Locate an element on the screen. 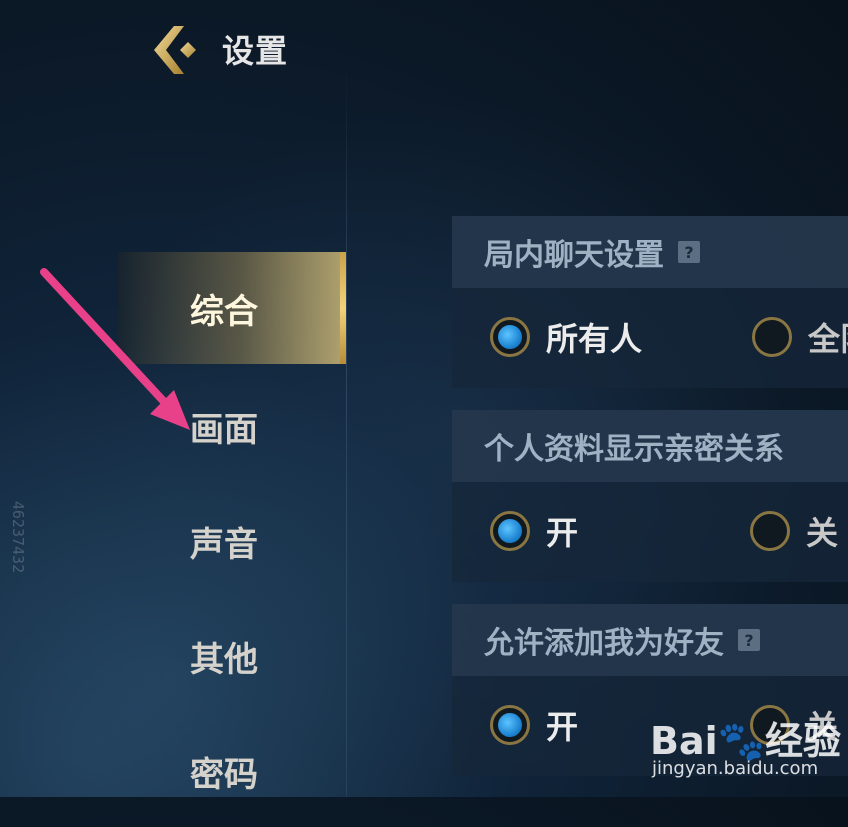 The image size is (848, 827). sidebar-item-label: 画面 is located at coordinates (224, 429).